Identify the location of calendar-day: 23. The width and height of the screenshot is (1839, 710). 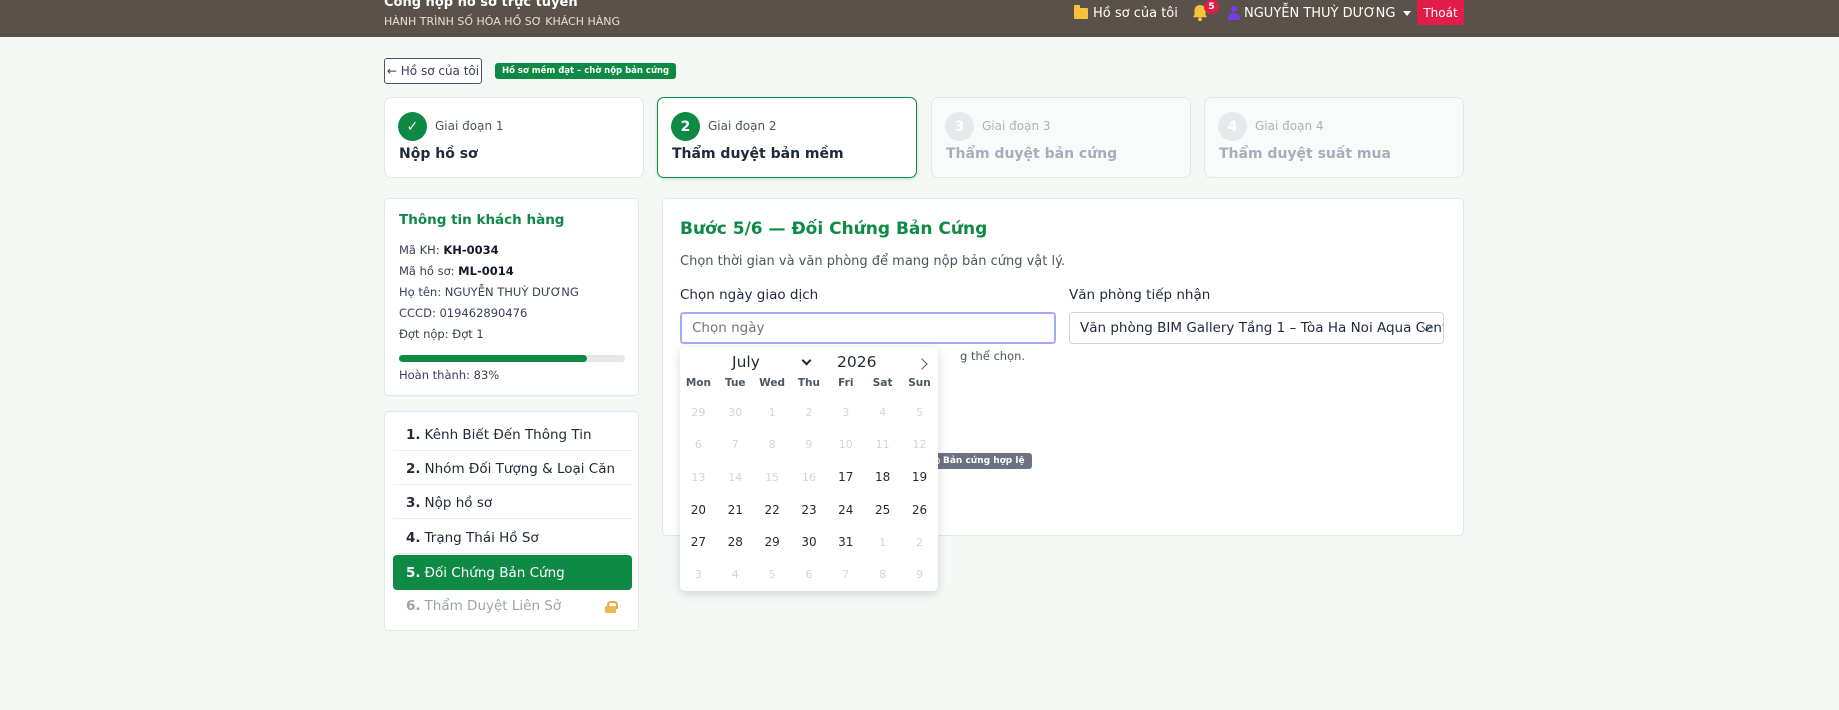
(809, 510).